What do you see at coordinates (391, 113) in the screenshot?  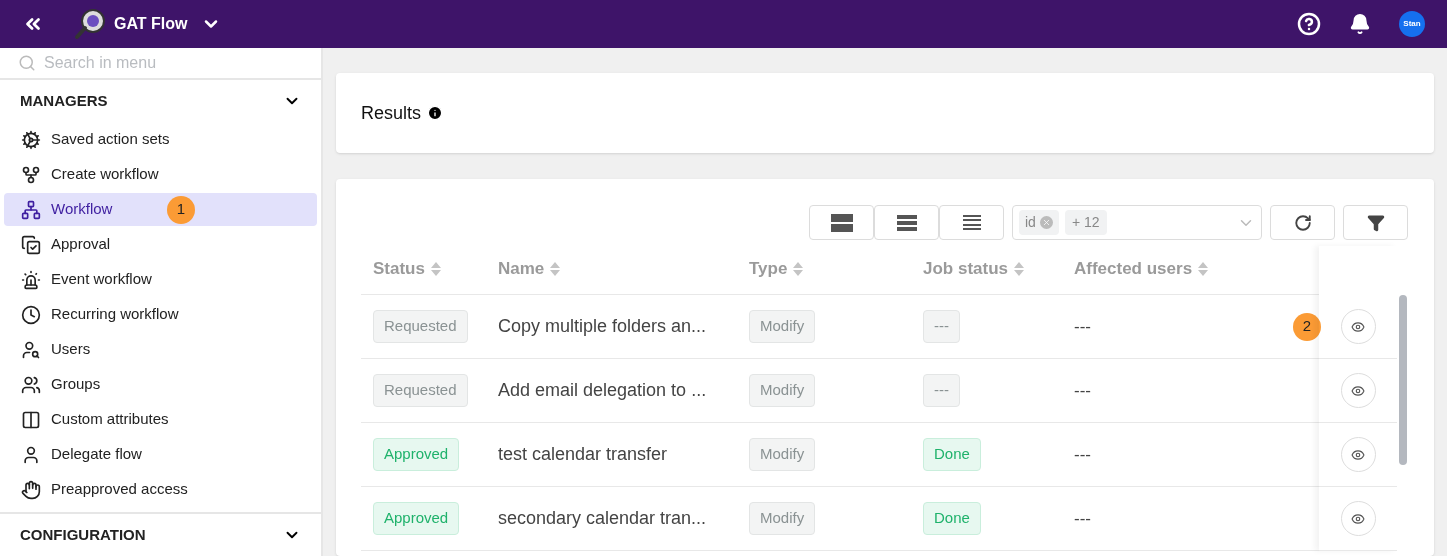 I see `results-title: Results` at bounding box center [391, 113].